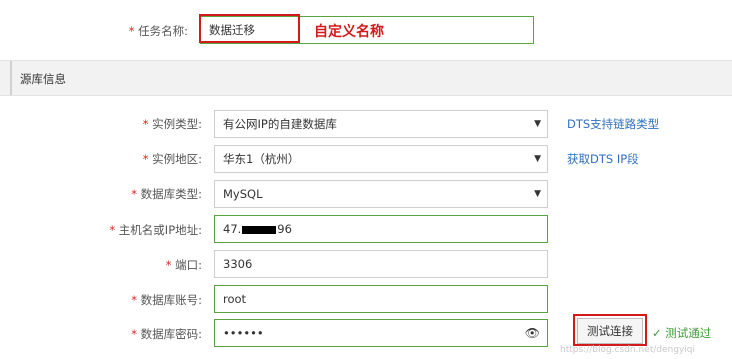  I want to click on password-input: •••••• 👁, so click(381, 333).